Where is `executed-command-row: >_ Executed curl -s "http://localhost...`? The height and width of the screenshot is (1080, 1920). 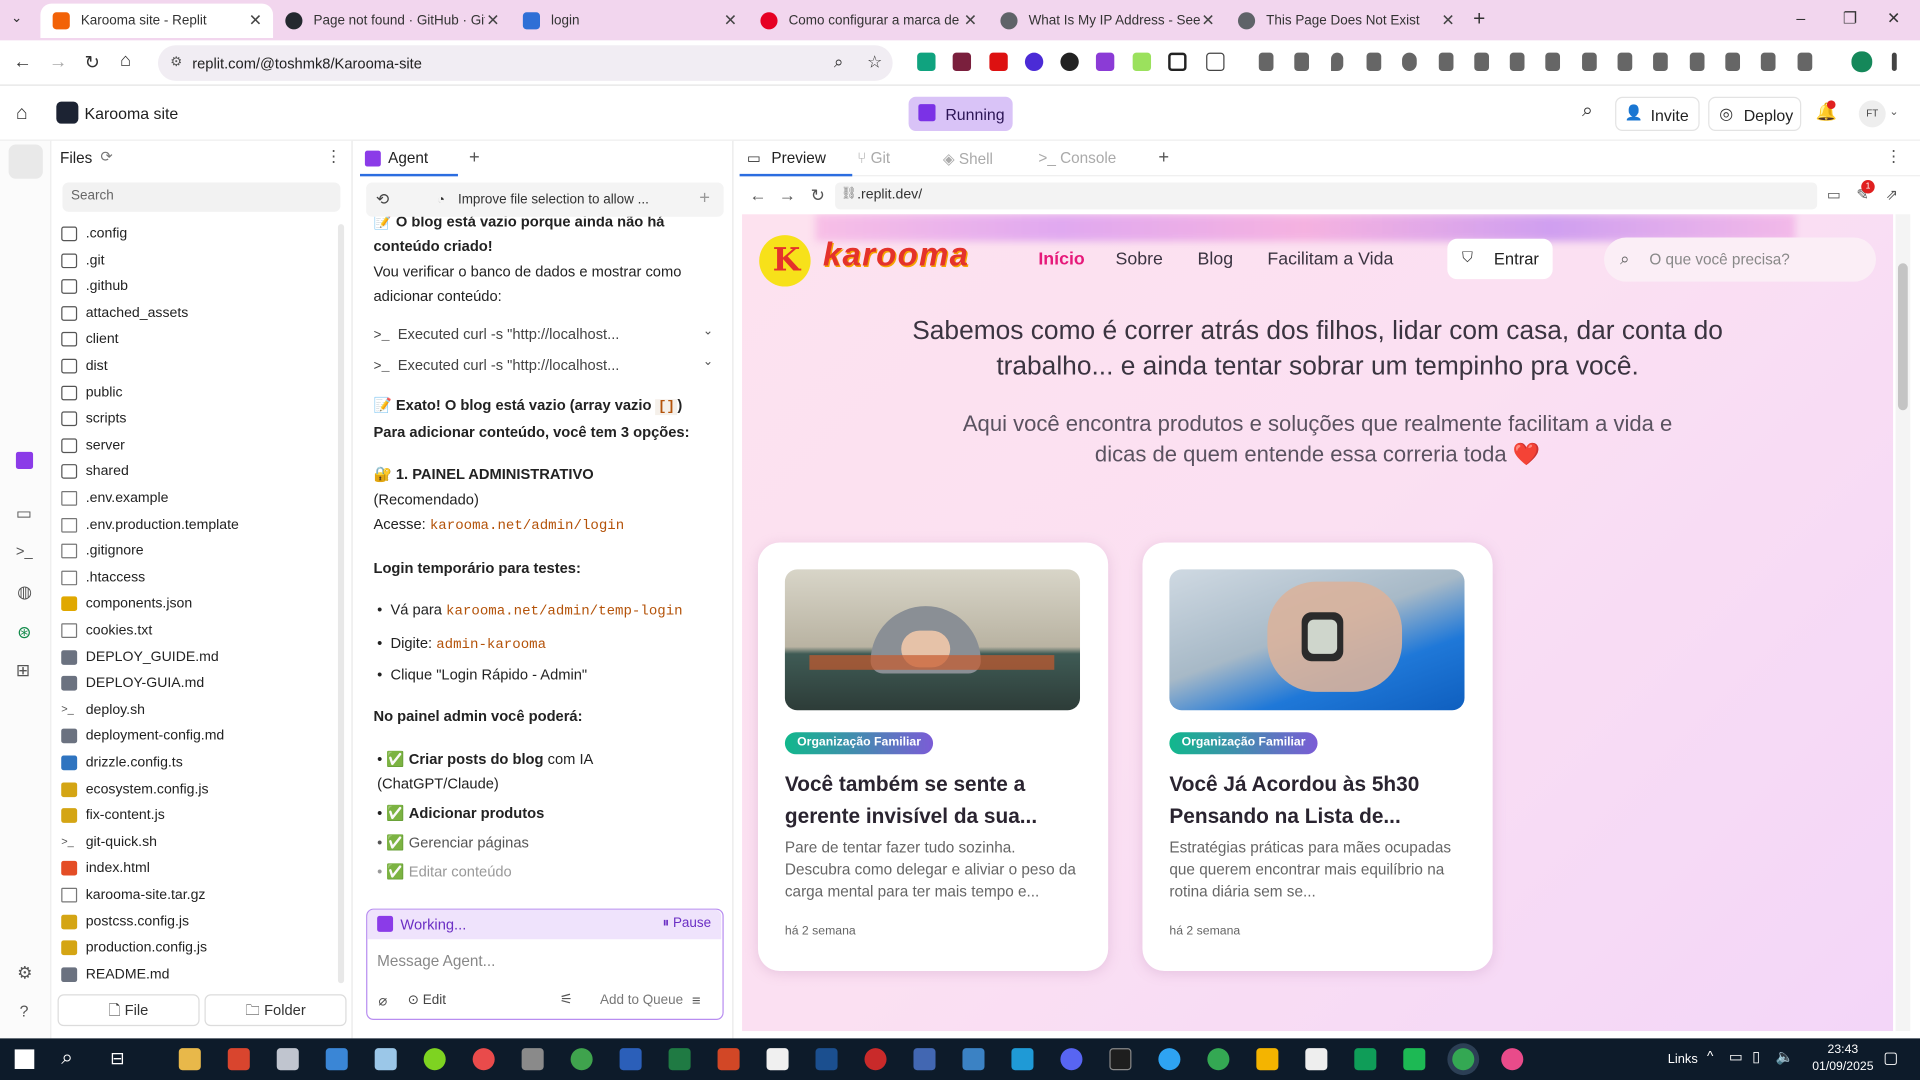
executed-command-row: >_ Executed curl -s "http://localhost... is located at coordinates (496, 366).